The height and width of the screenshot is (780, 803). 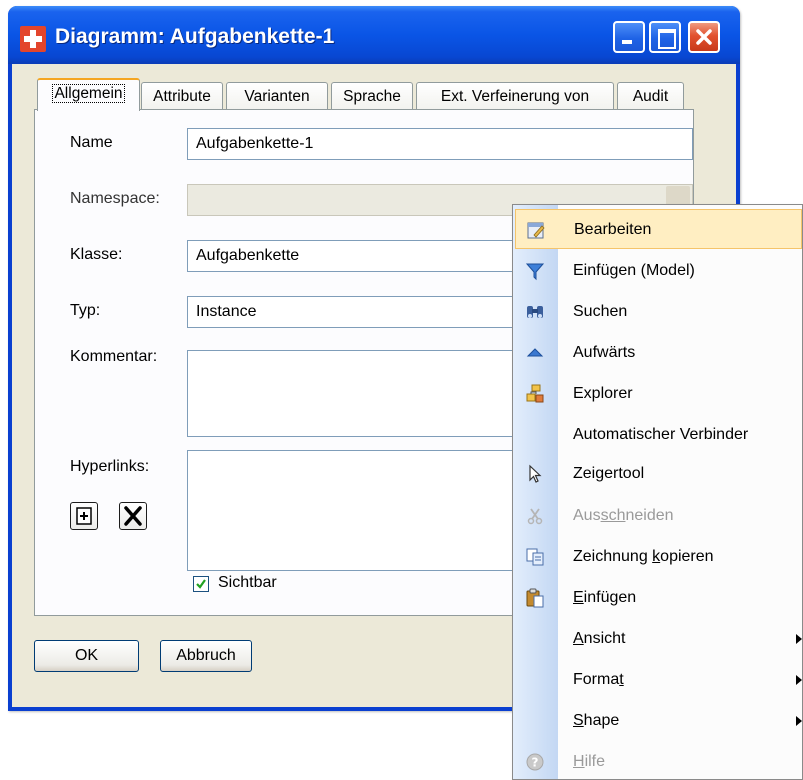 I want to click on menu-item-label: Einfügen, so click(x=605, y=597).